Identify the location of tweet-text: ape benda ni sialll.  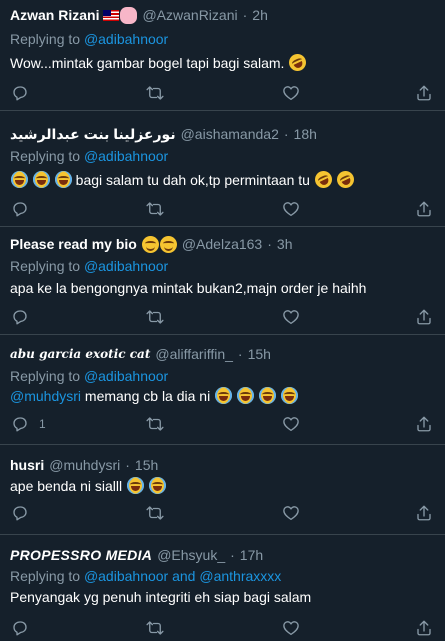
(88, 486).